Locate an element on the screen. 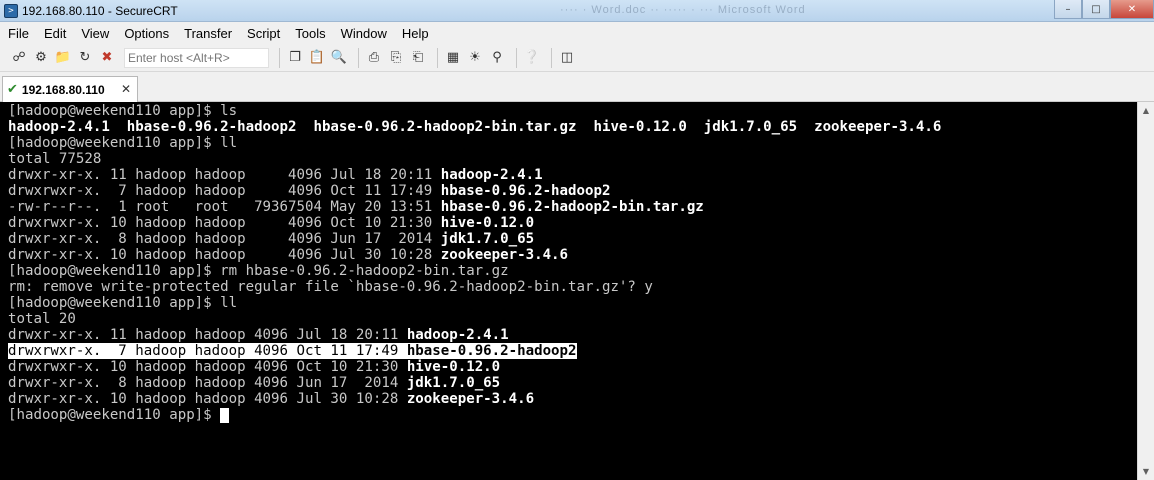 This screenshot has height=480, width=1154. print-selection-icon: ⎘ is located at coordinates (396, 58).